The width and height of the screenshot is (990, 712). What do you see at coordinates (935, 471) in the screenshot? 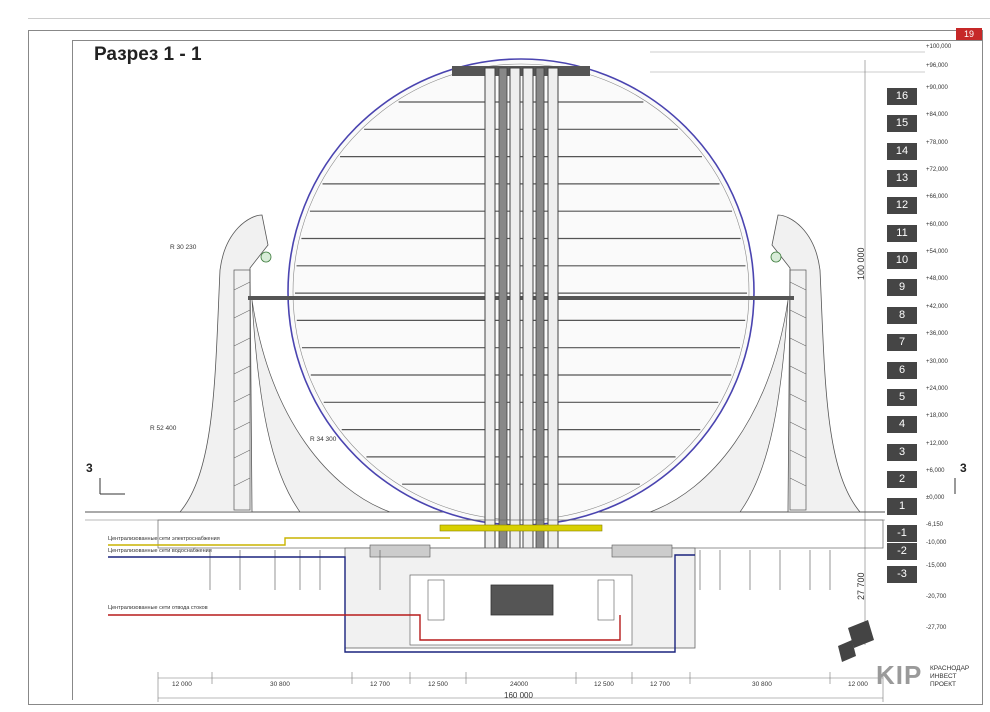
I see `elevation-mark: +6,000` at bounding box center [935, 471].